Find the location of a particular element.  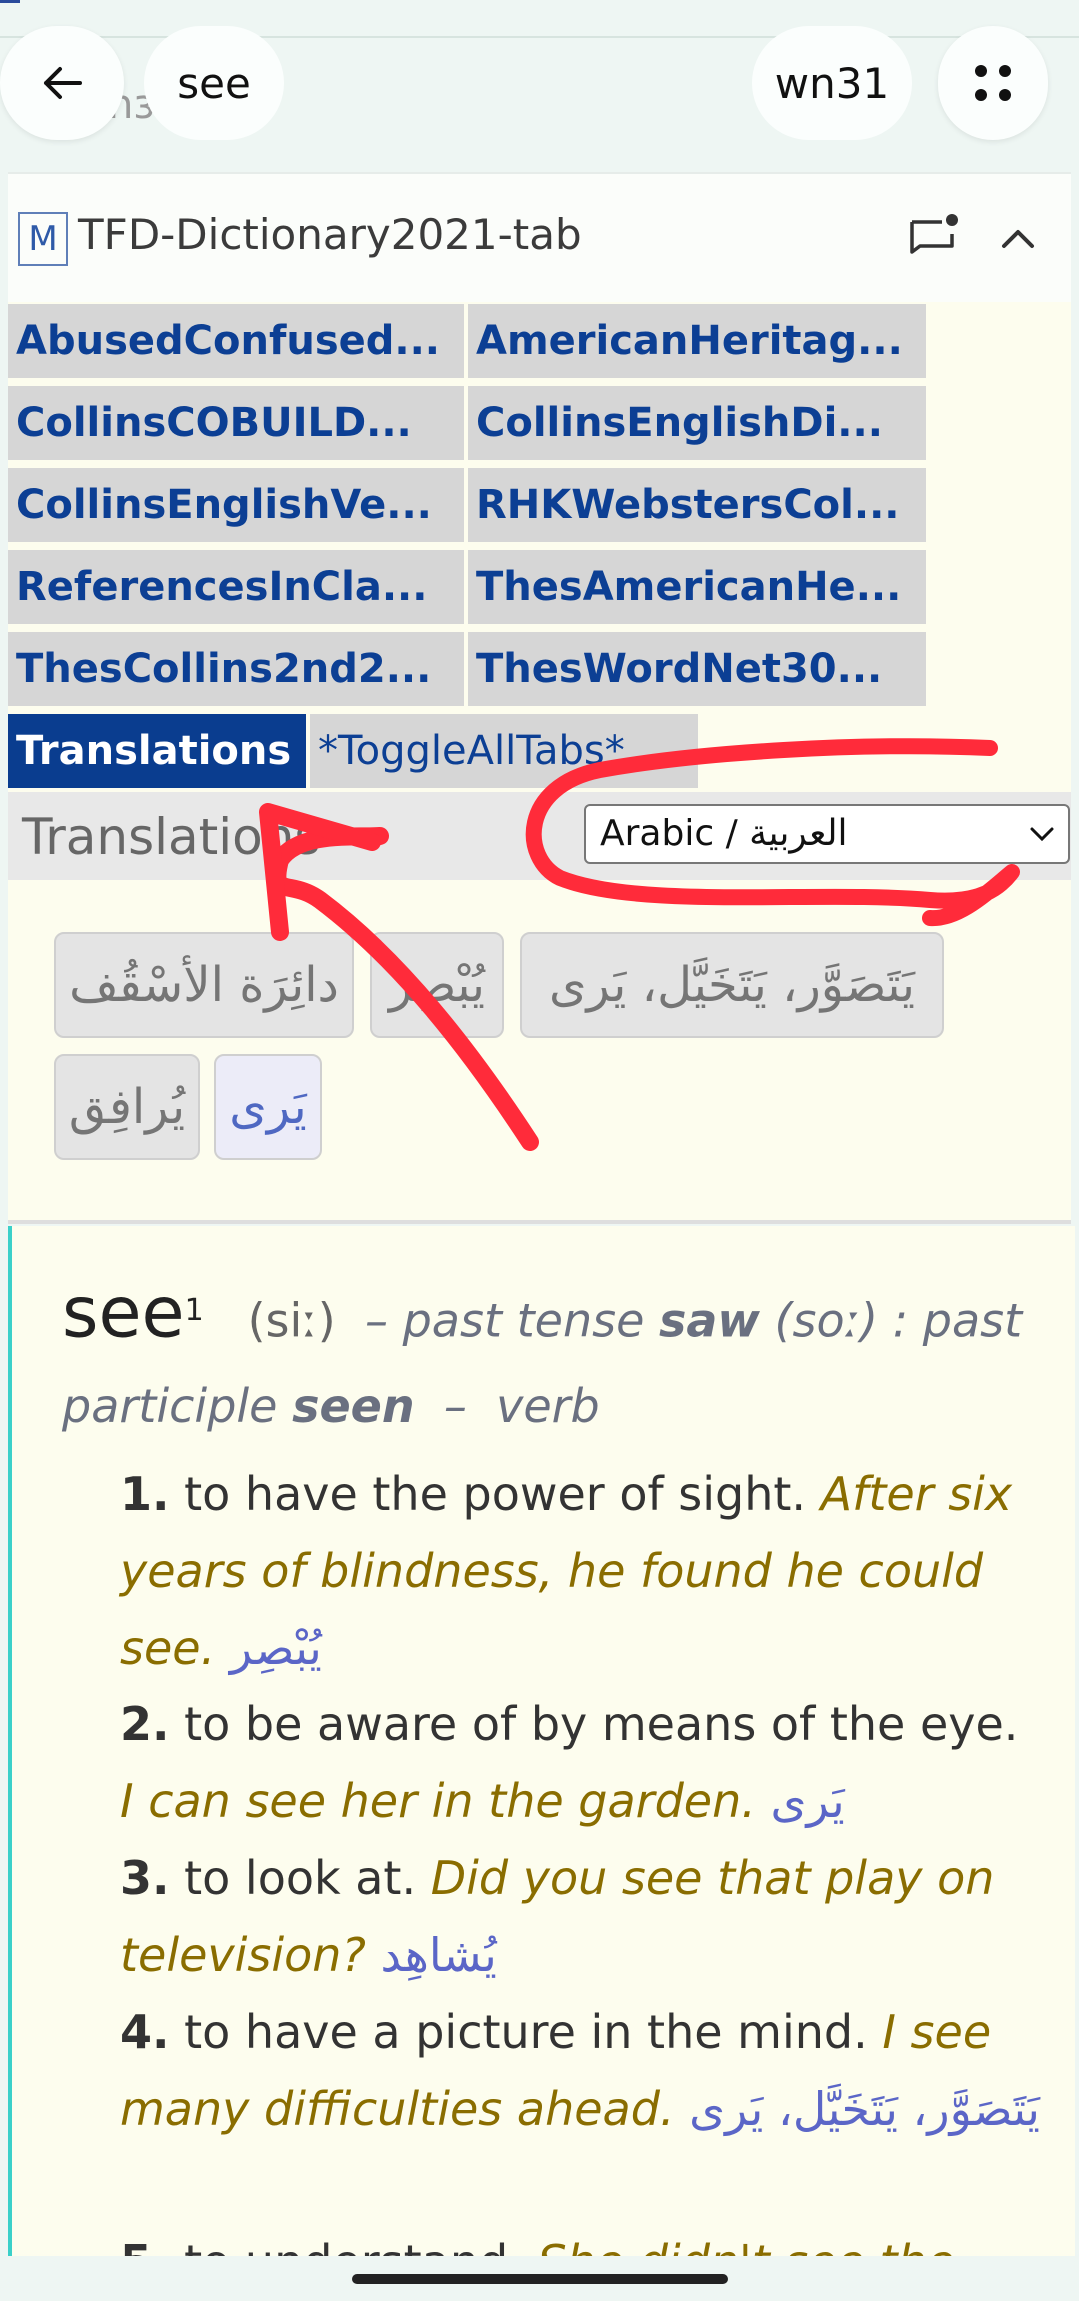

past-tense-pron: (soː) : is located at coordinates (841, 1320).